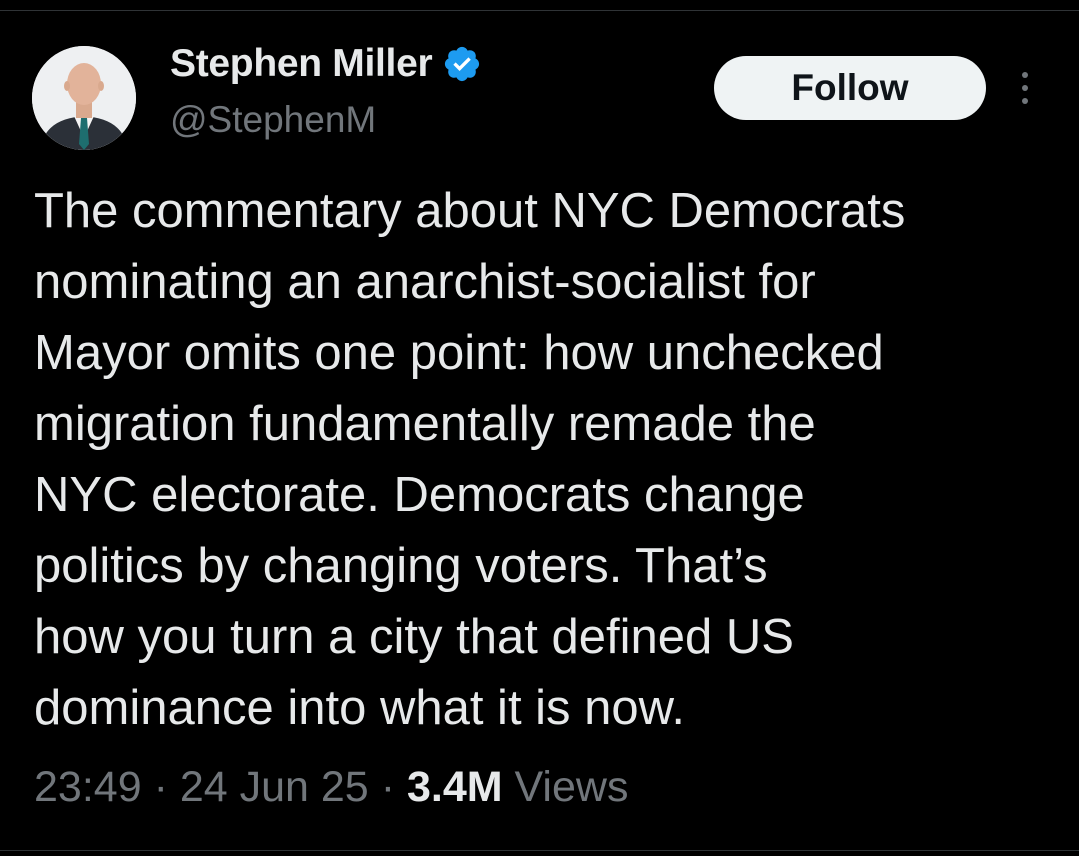 This screenshot has width=1079, height=856. What do you see at coordinates (425, 282) in the screenshot?
I see `tweet-text-line: nominating an anarchist-socialist for` at bounding box center [425, 282].